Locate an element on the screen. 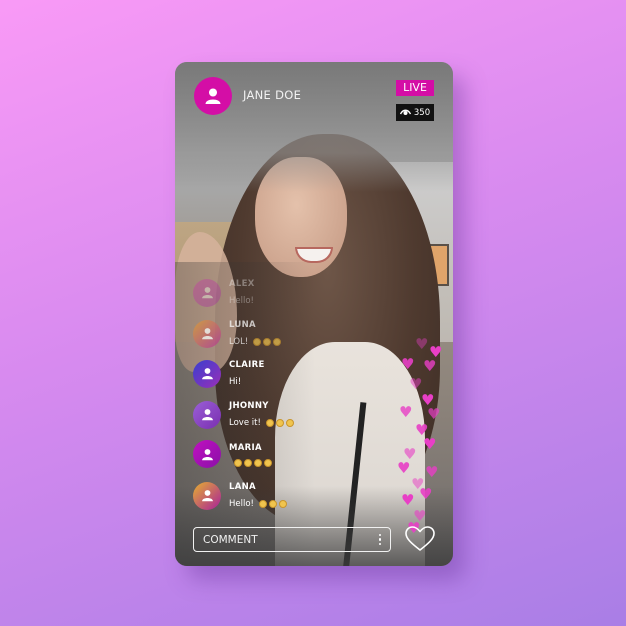 This screenshot has height=626, width=626. live-badge: LIVE is located at coordinates (415, 88).